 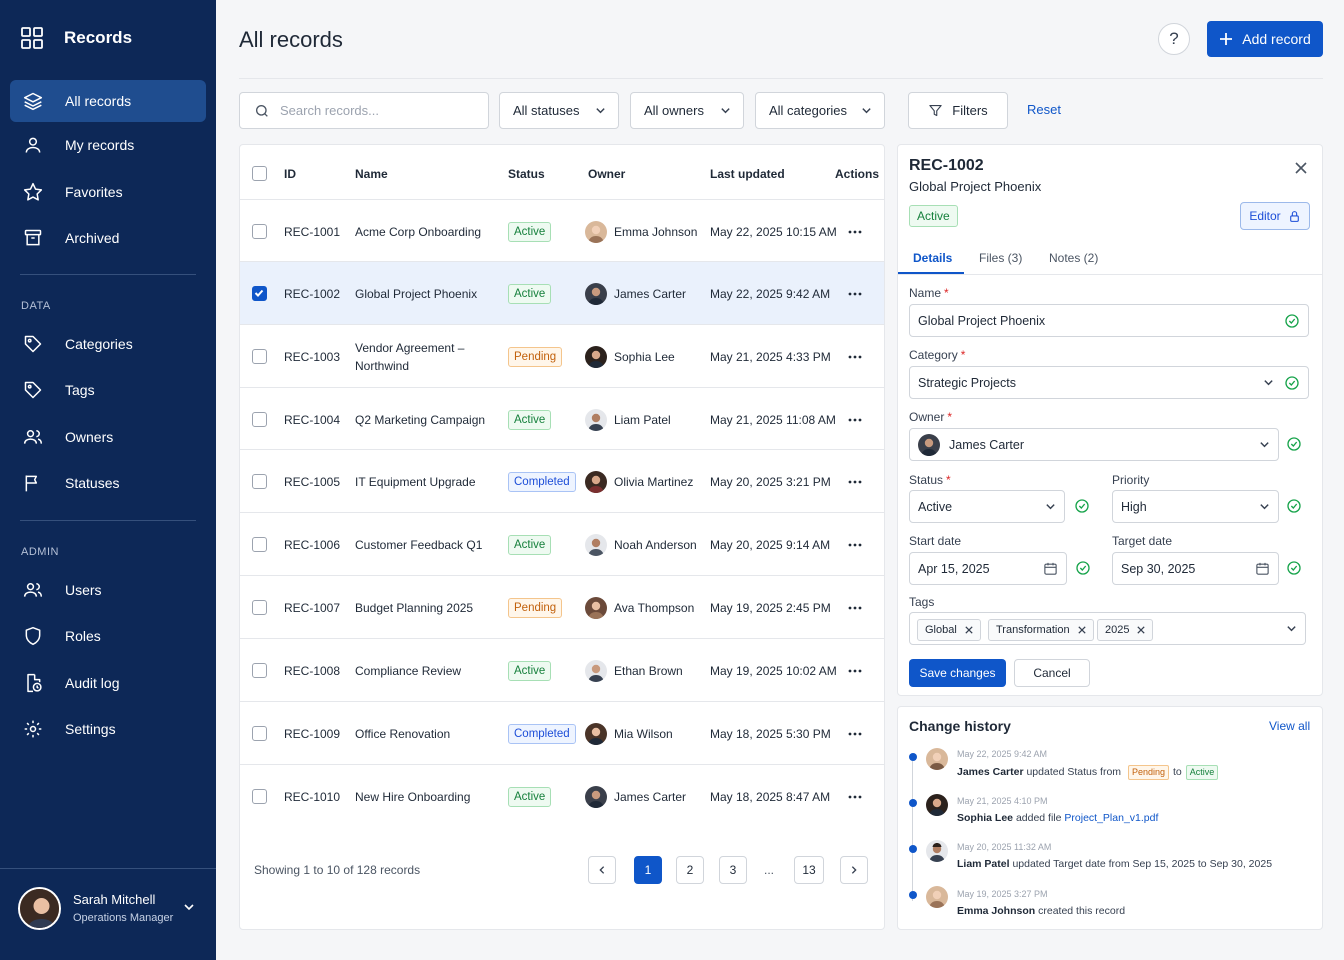 I want to click on sidebar-item-settings: Settings, so click(x=108, y=729).